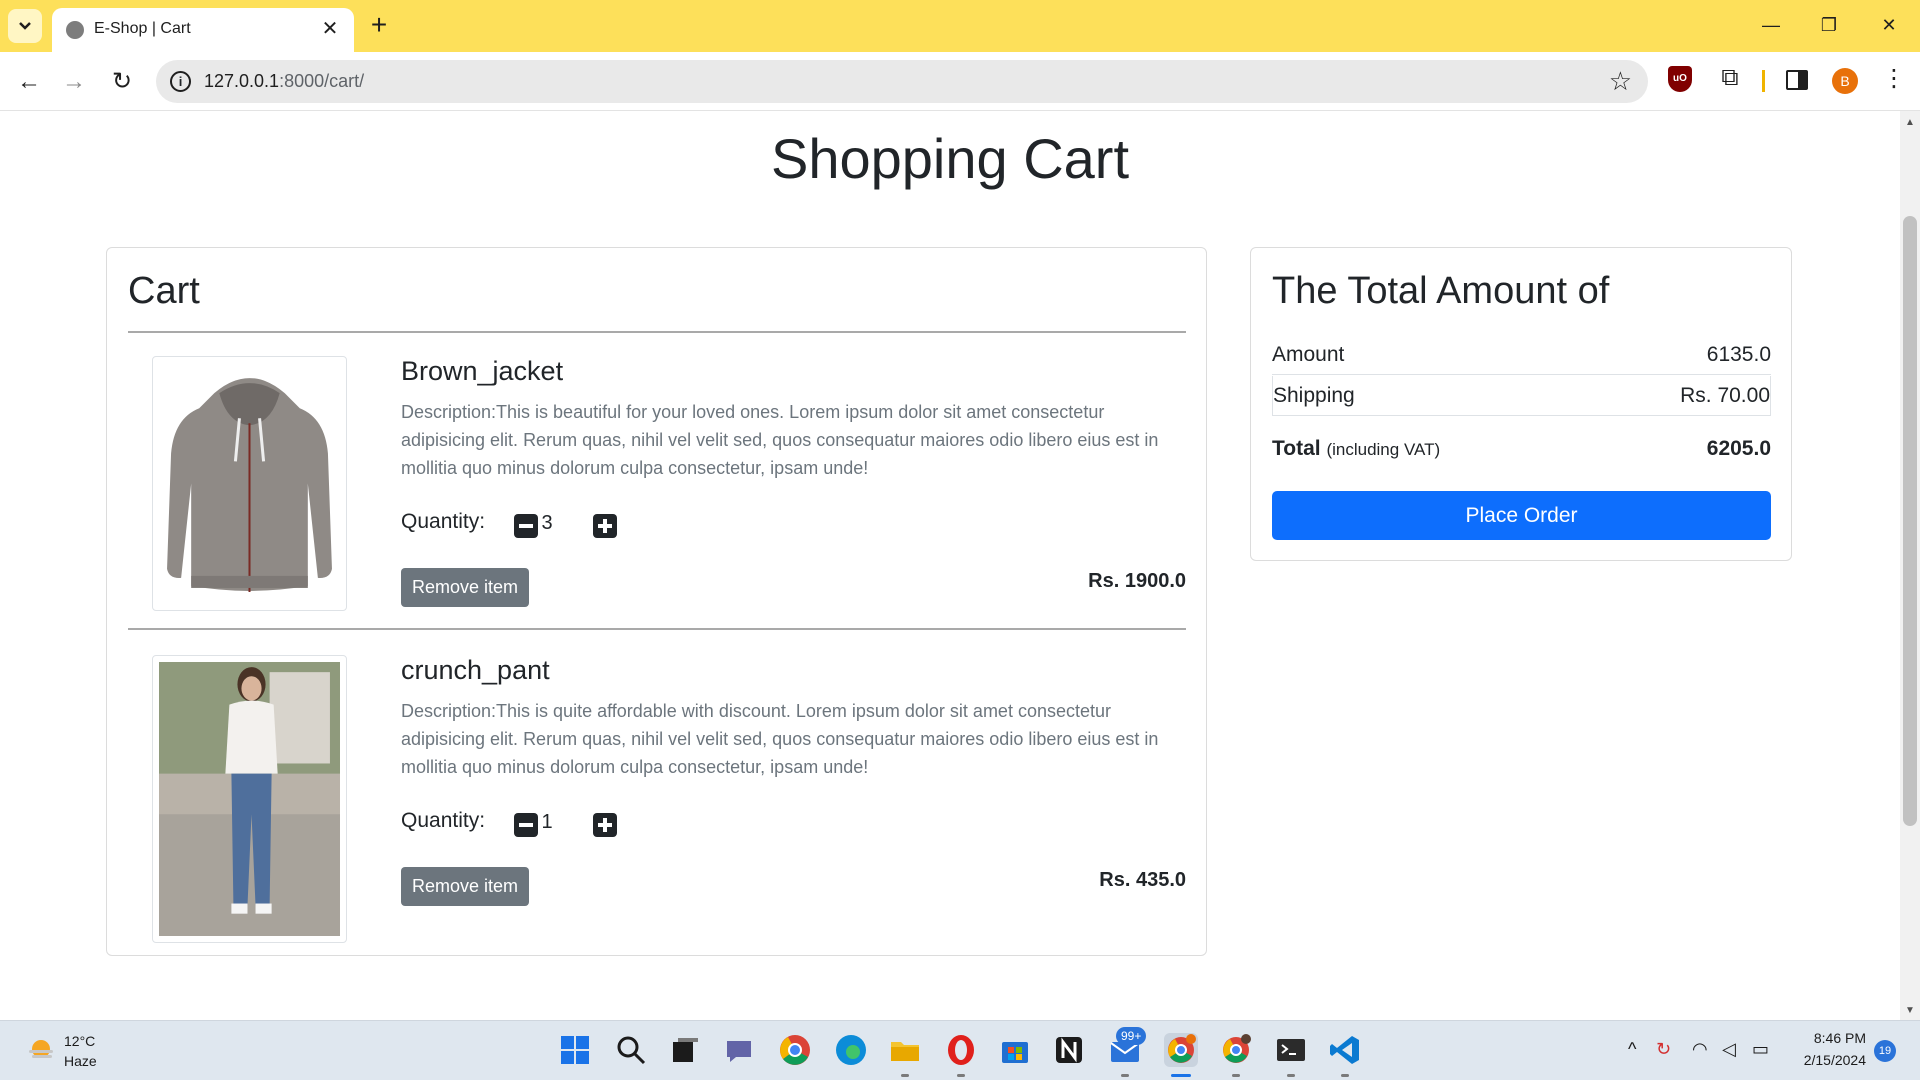 This screenshot has height=1080, width=1920. Describe the element at coordinates (1738, 448) in the screenshot. I see `total-value: 6205.0` at that location.